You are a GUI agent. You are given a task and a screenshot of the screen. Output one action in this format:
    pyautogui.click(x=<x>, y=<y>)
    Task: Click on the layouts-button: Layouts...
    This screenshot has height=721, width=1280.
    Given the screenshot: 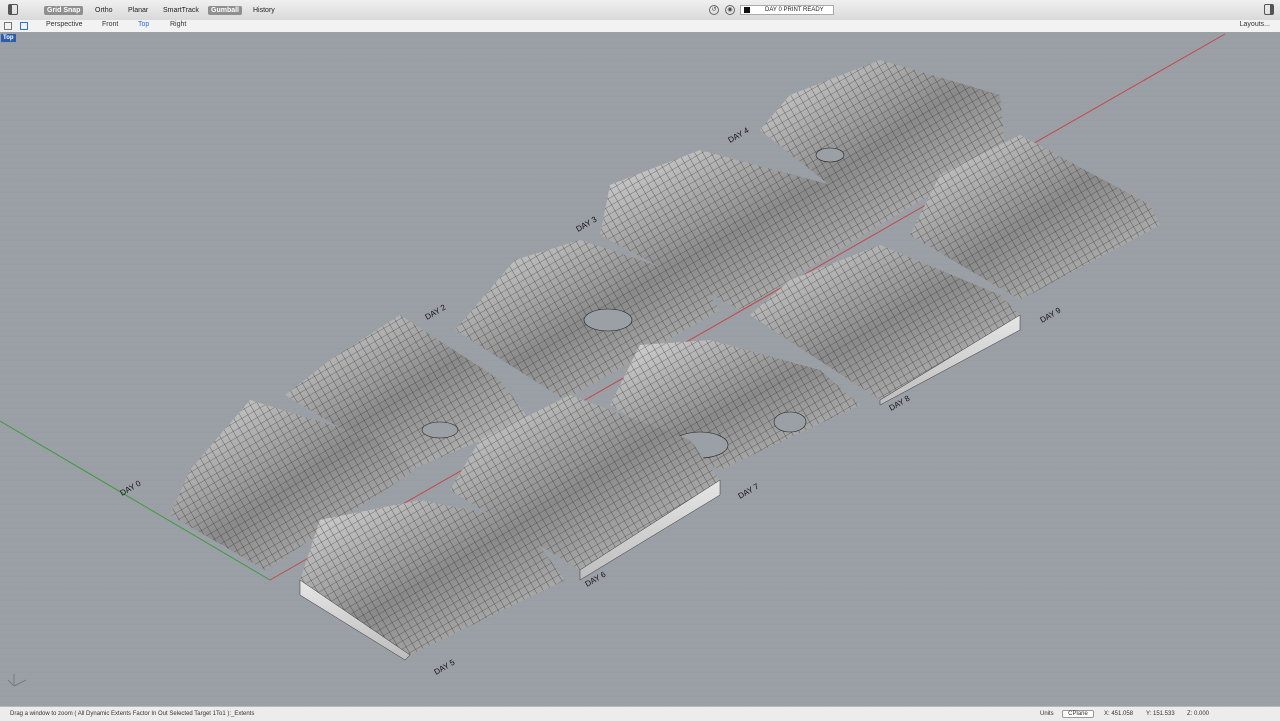 What is the action you would take?
    pyautogui.click(x=1255, y=24)
    